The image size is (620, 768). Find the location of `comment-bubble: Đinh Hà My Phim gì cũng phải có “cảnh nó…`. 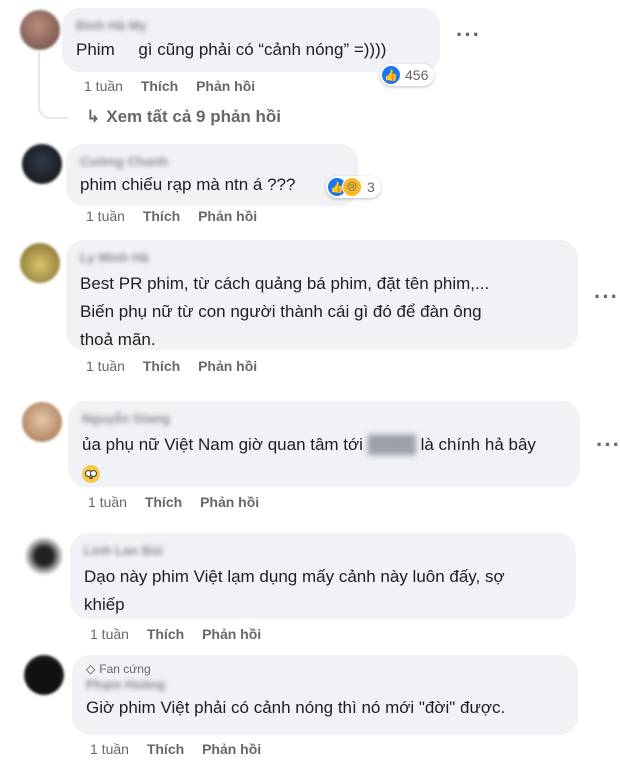

comment-bubble: Đinh Hà My Phim gì cũng phải có “cảnh nó… is located at coordinates (251, 40).